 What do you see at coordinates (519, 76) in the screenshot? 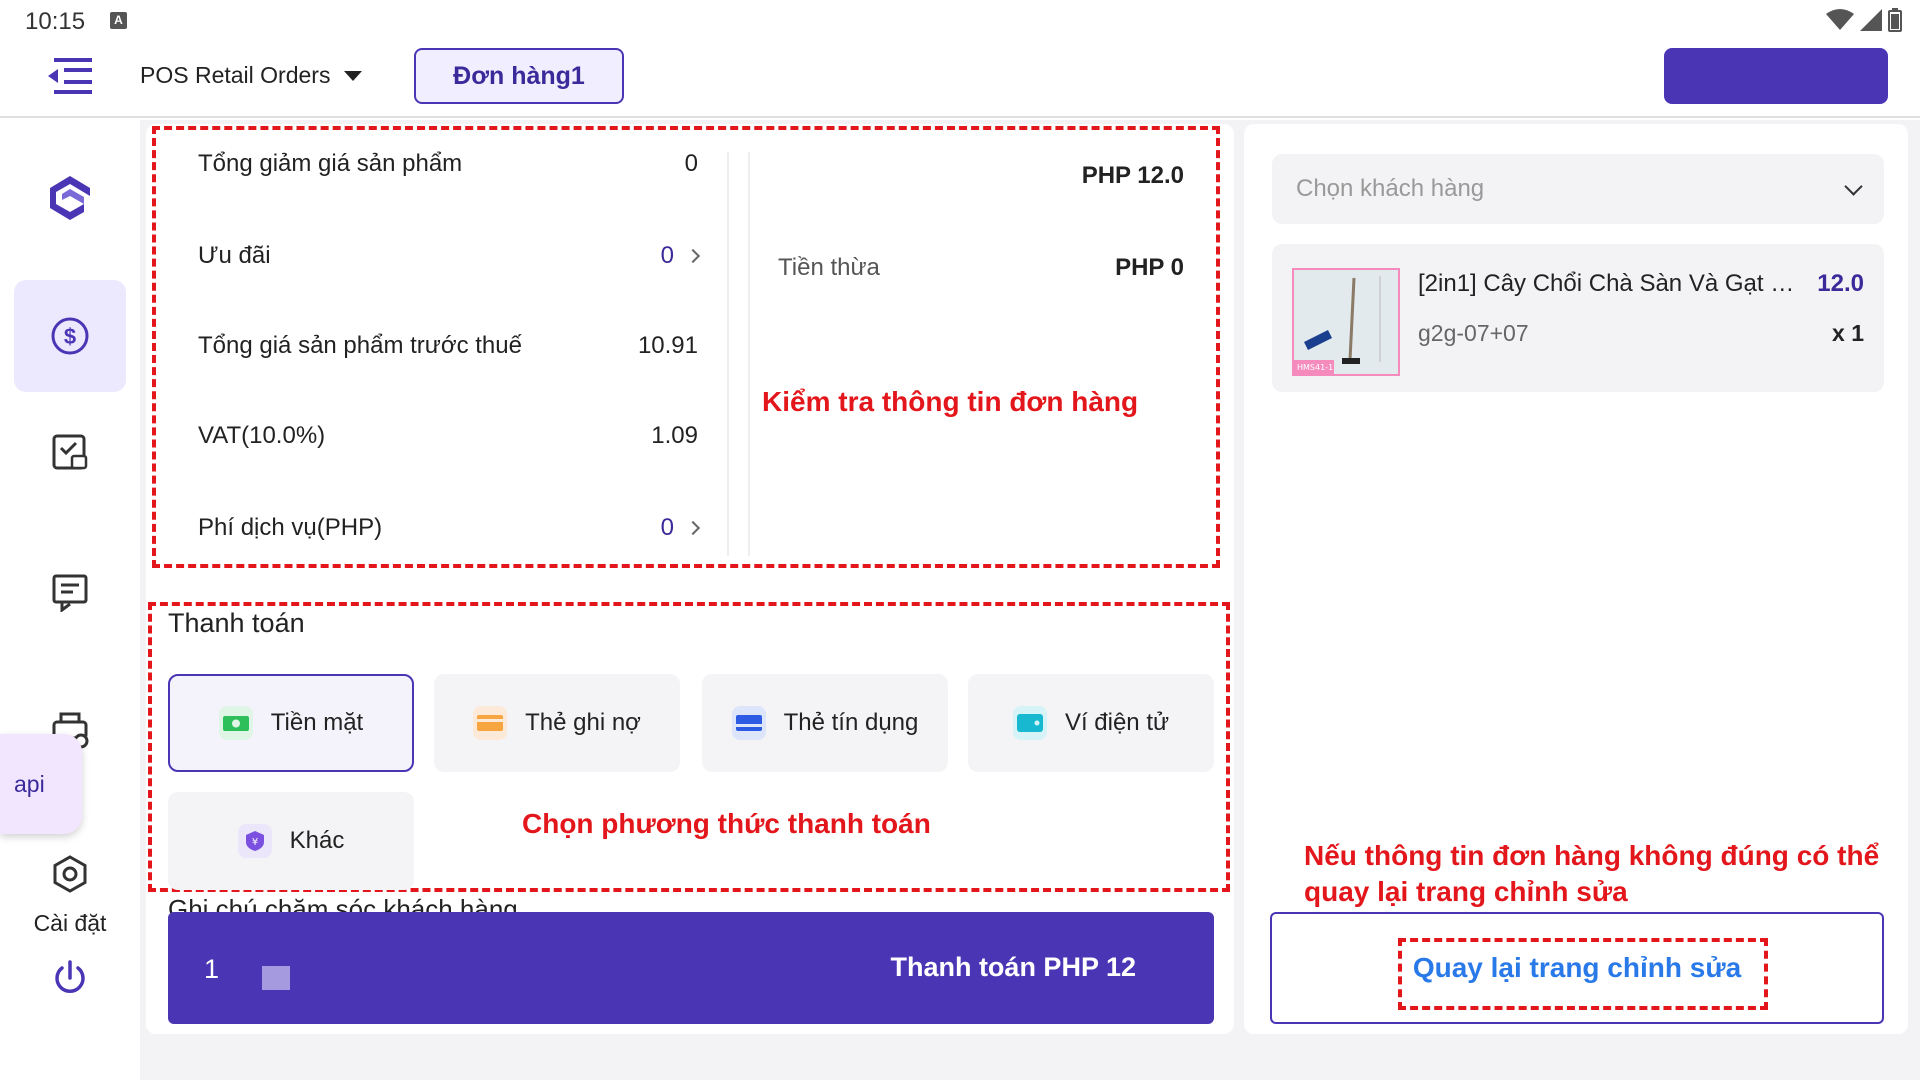
I see `tab-order: Đơn hàng1` at bounding box center [519, 76].